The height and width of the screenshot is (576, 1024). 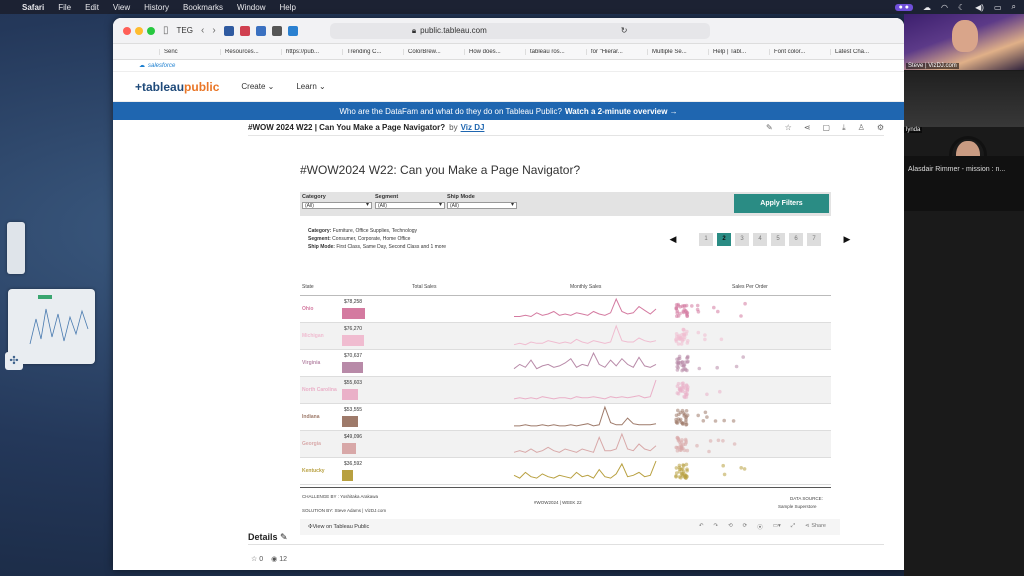 I want to click on refresh-icon: ⟳, so click(x=745, y=527).